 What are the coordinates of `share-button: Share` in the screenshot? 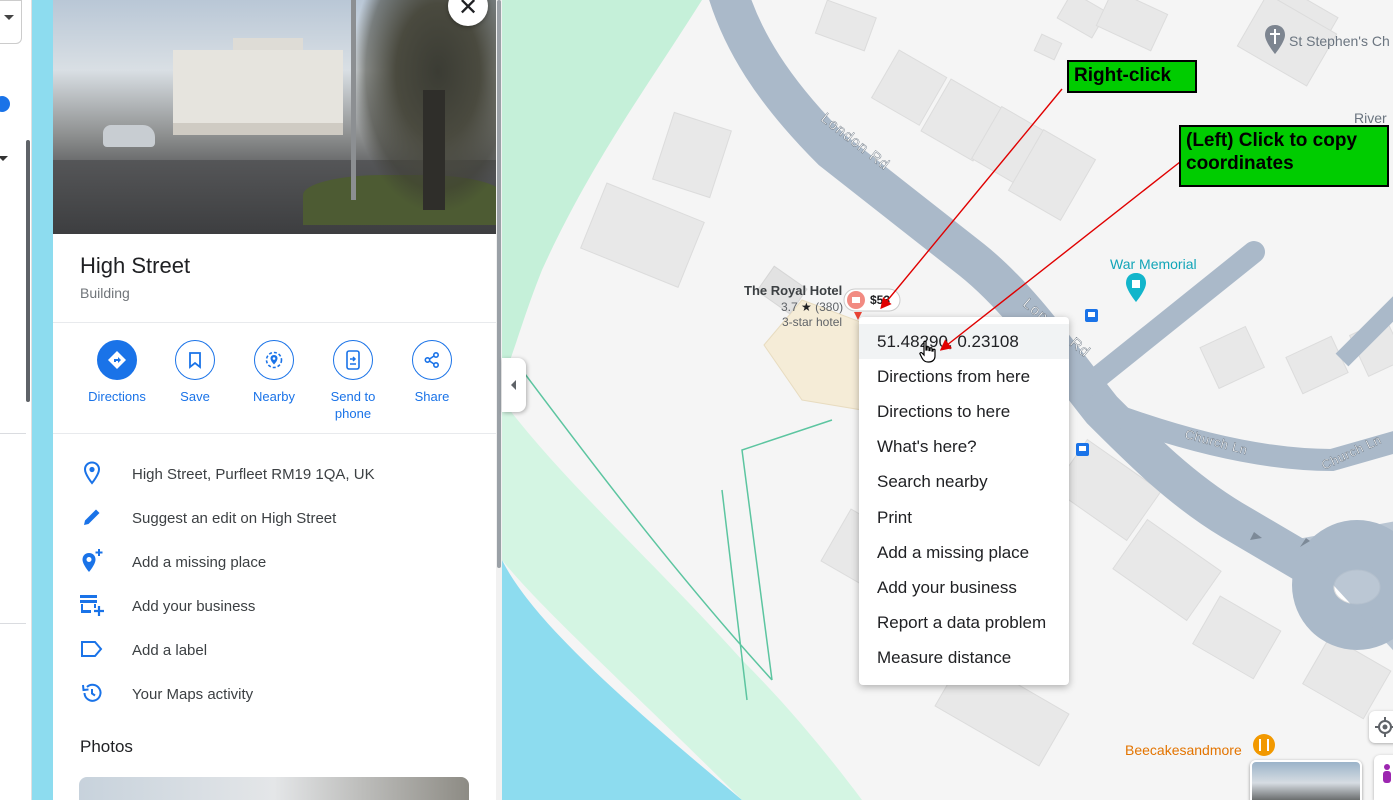 It's located at (432, 372).